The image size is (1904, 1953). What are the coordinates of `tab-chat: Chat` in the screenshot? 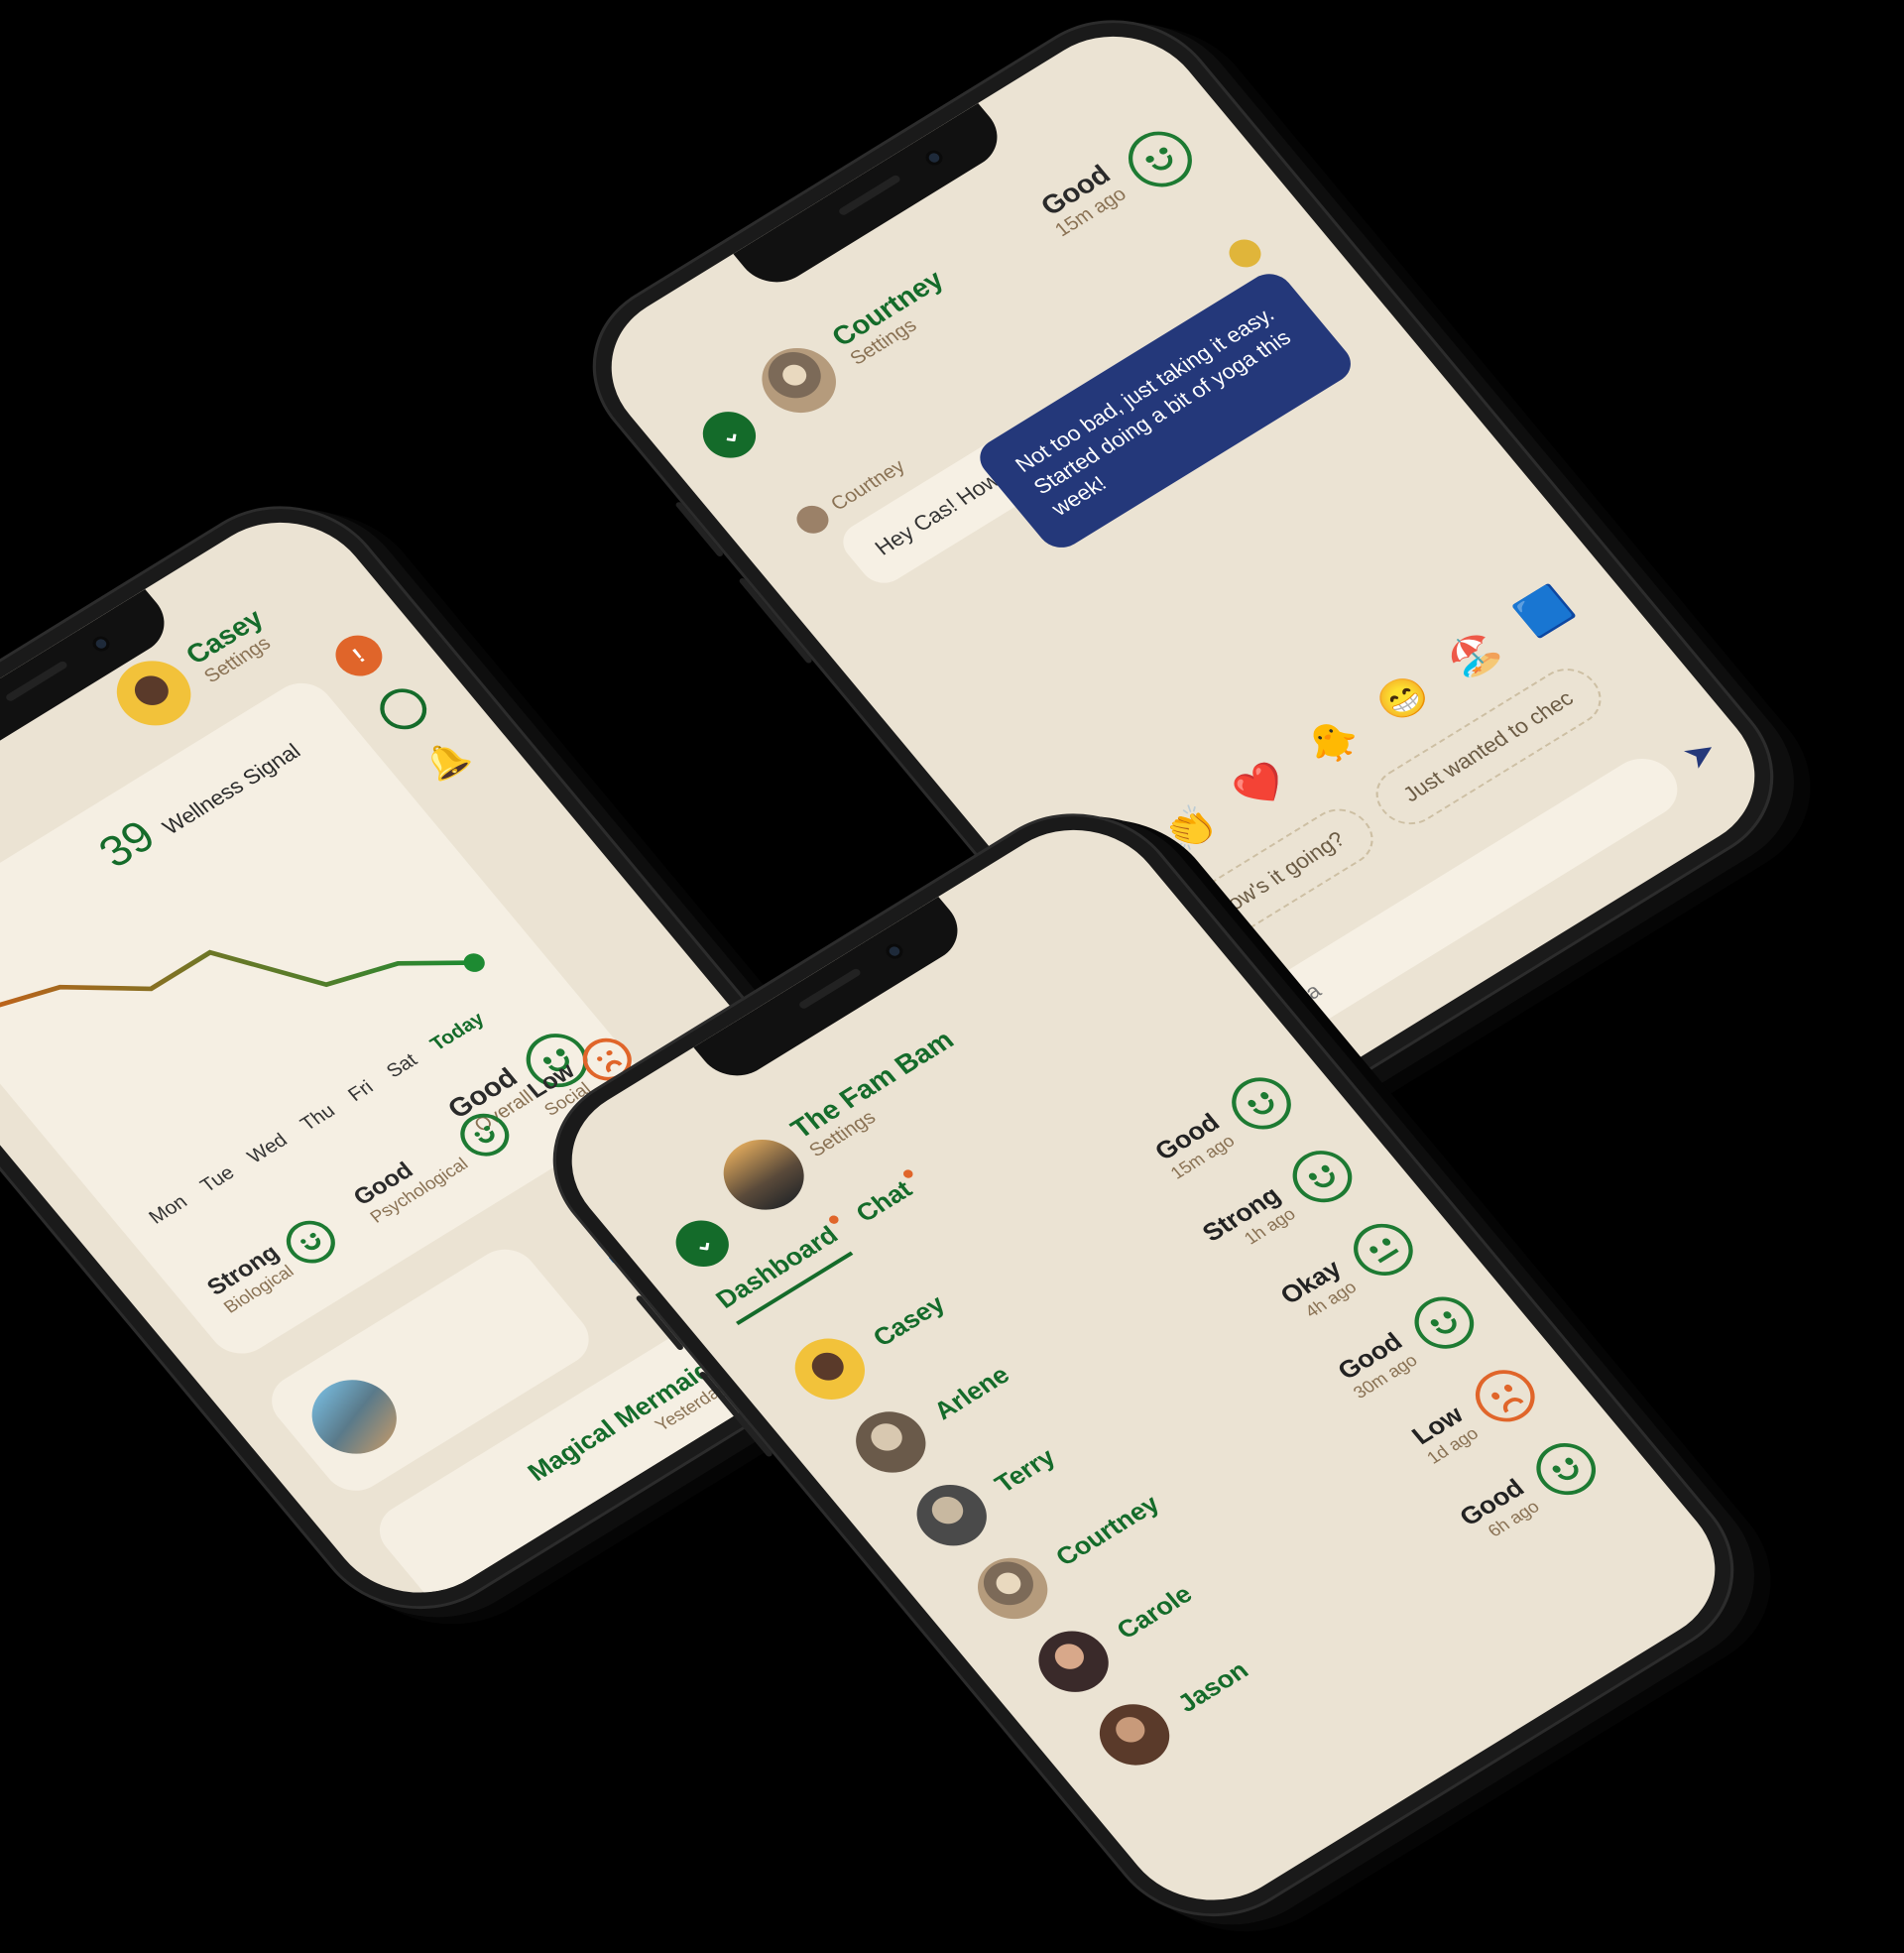 It's located at (888, 1203).